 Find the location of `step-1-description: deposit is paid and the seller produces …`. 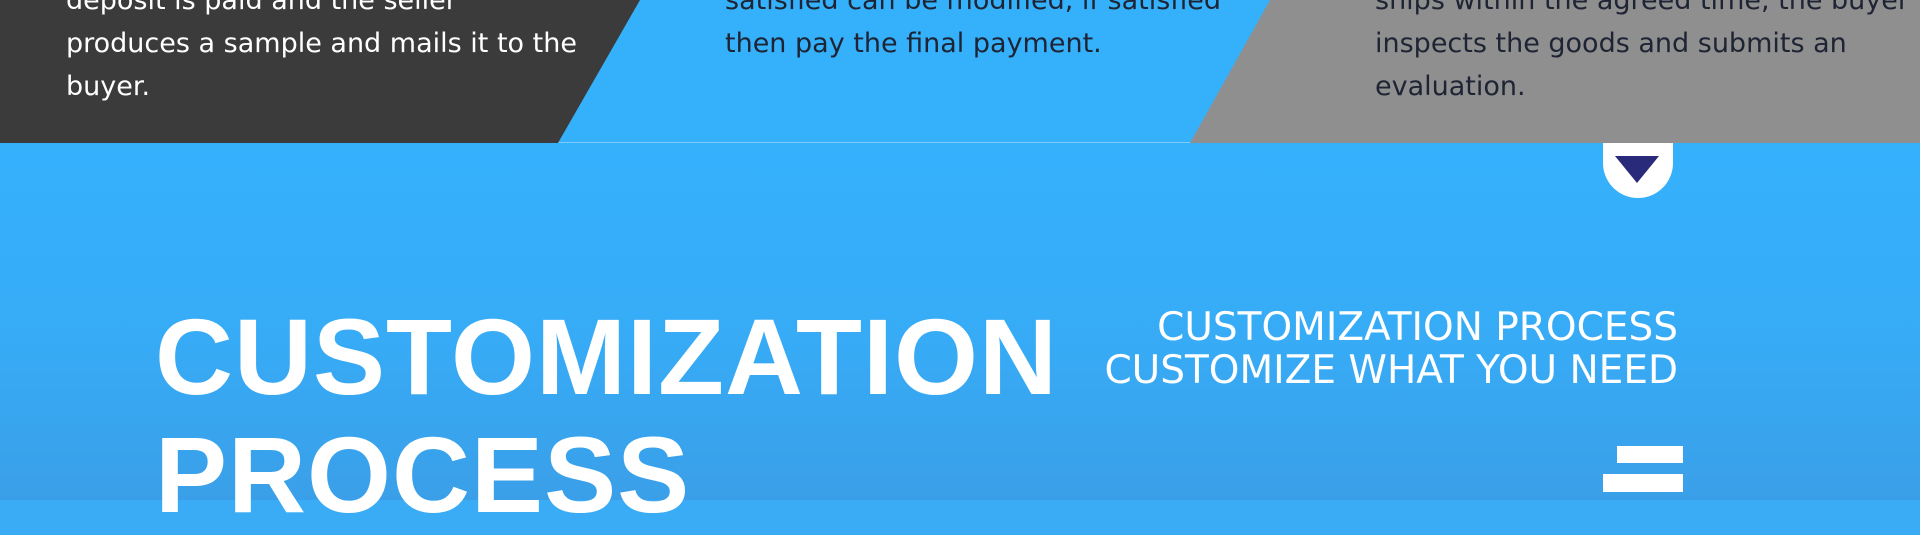

step-1-description: deposit is paid and the seller produces … is located at coordinates (321, 51).